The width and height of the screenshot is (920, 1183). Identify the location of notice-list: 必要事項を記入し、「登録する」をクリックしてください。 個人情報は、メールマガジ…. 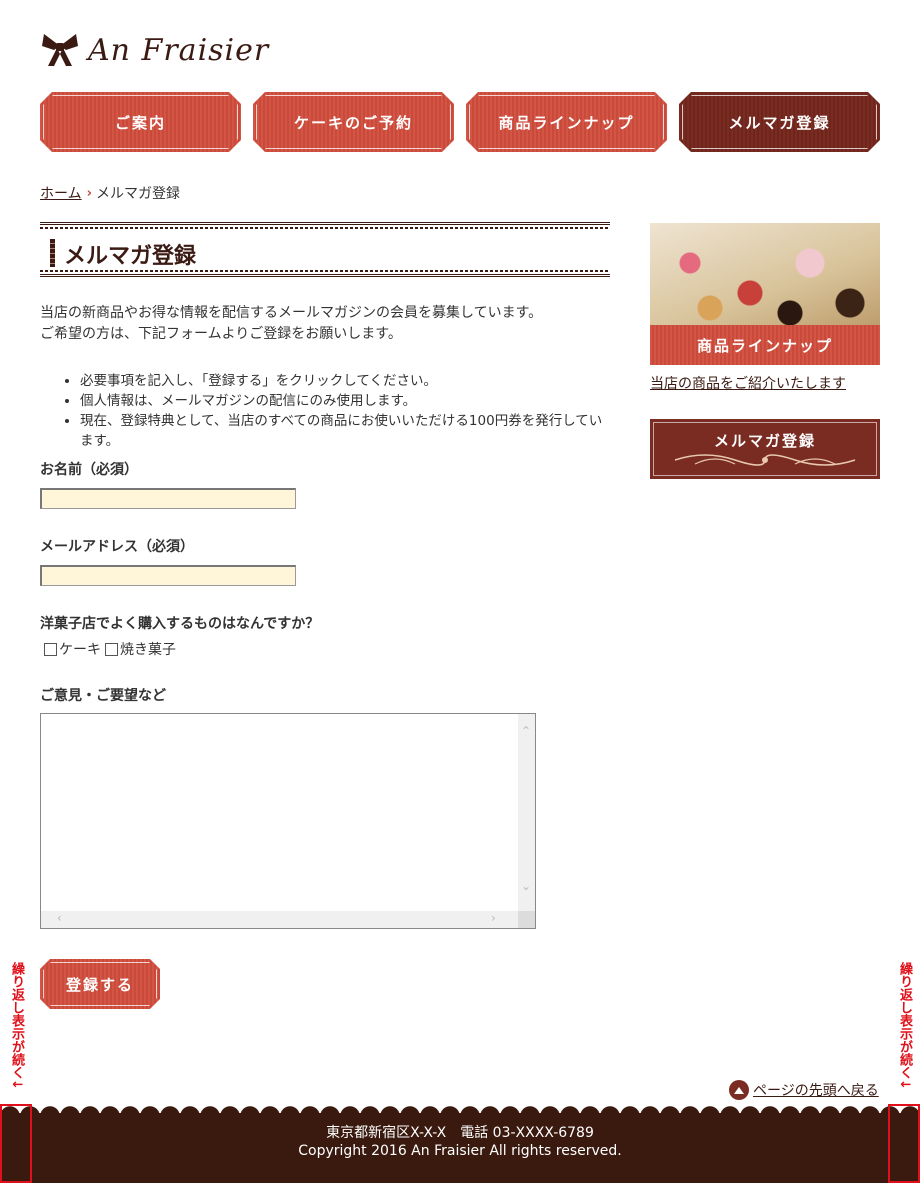
(345, 411).